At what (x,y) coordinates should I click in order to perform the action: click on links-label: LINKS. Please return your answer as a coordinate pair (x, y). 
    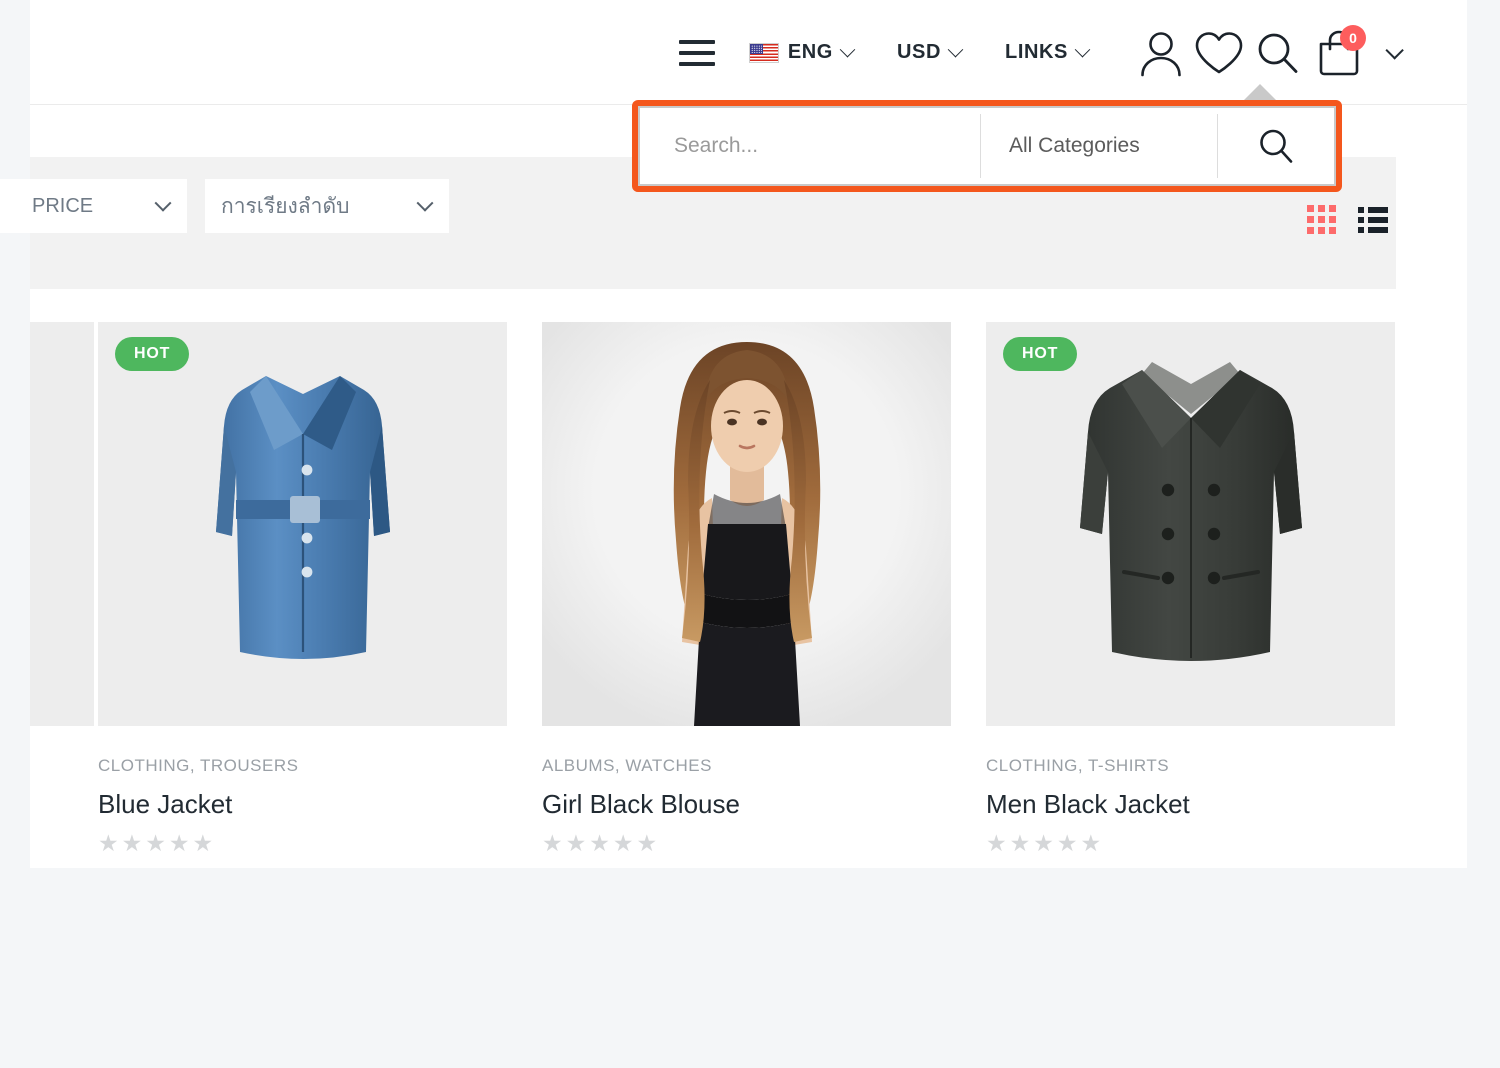
    Looking at the image, I should click on (1036, 52).